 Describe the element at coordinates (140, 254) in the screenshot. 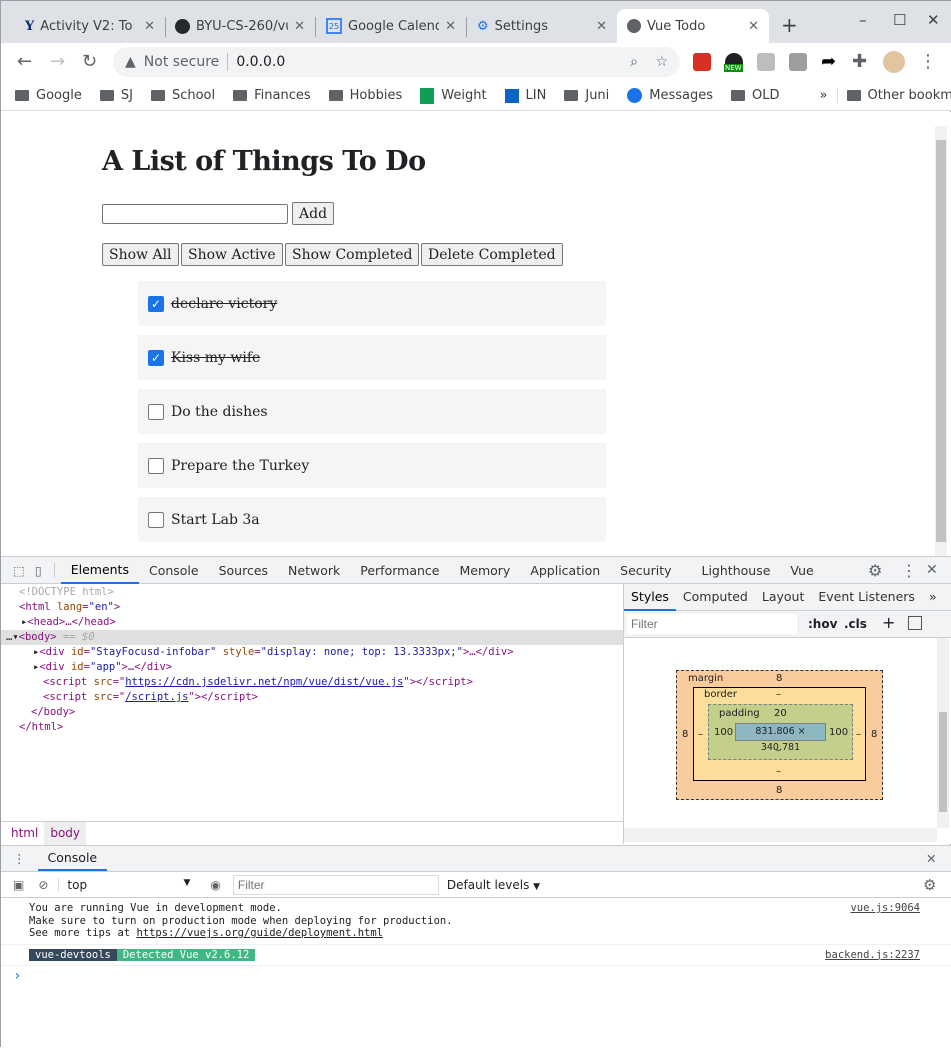

I see `show-all-button: Show All` at that location.